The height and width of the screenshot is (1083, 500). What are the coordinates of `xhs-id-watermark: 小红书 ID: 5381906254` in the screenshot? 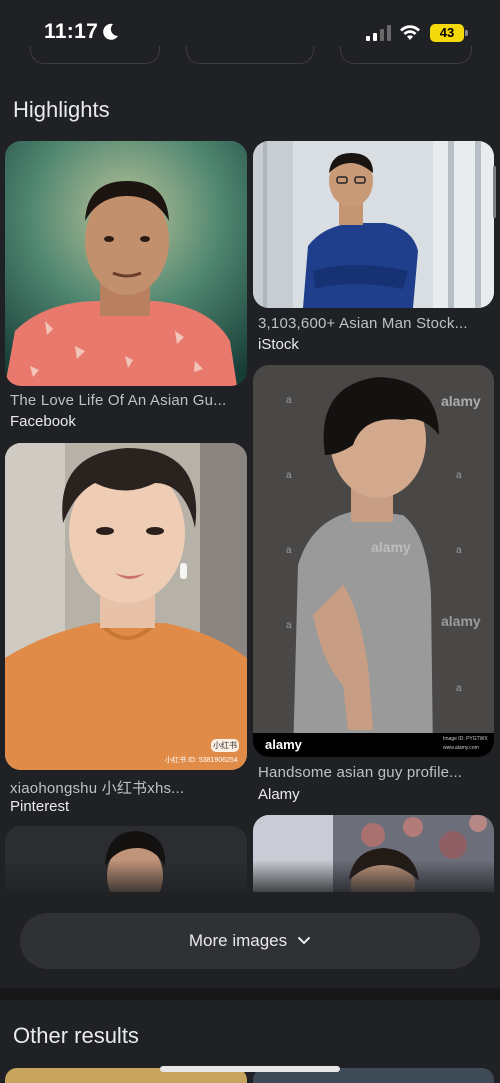 It's located at (201, 760).